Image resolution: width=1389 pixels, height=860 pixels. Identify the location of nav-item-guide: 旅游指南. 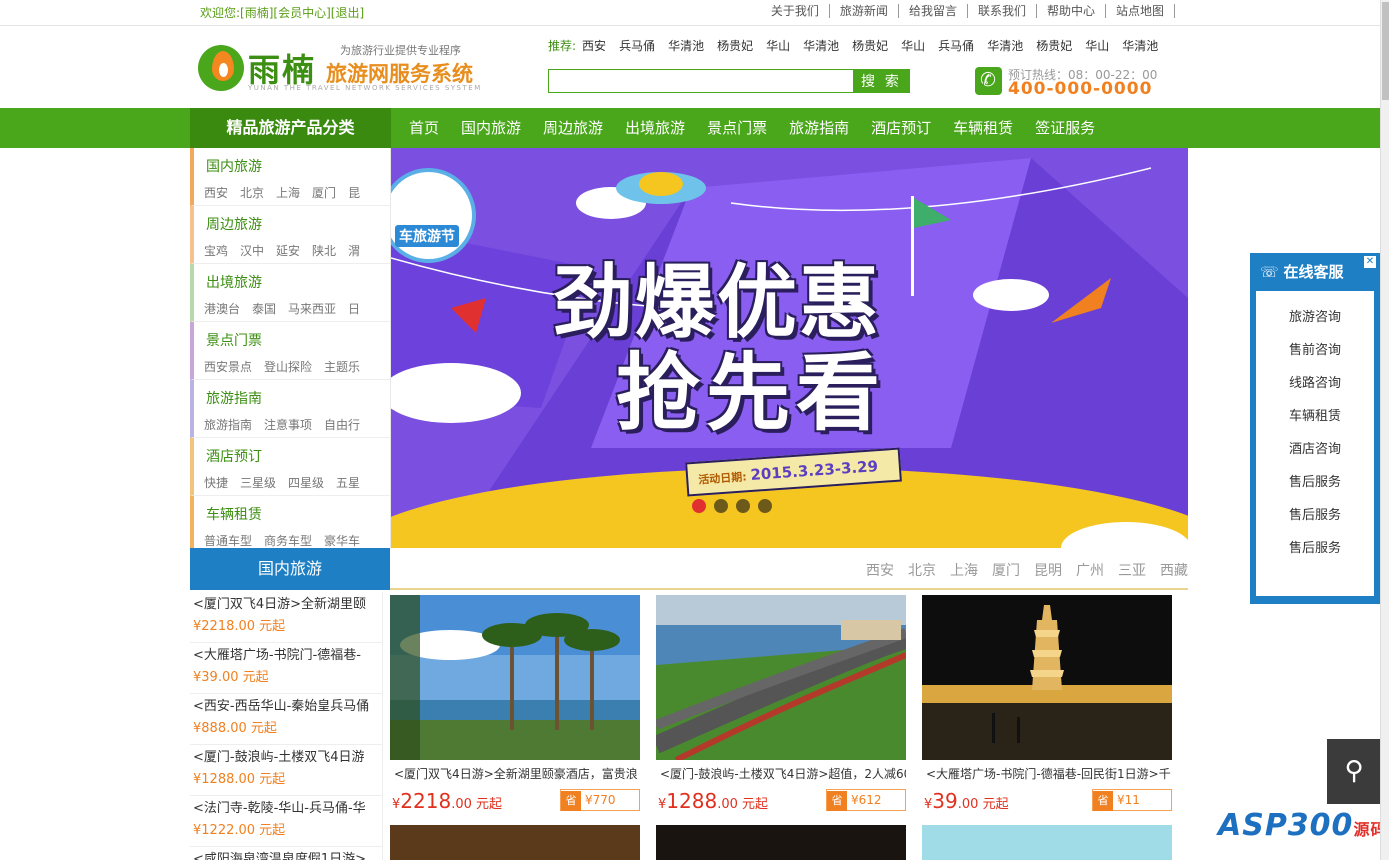
(819, 128).